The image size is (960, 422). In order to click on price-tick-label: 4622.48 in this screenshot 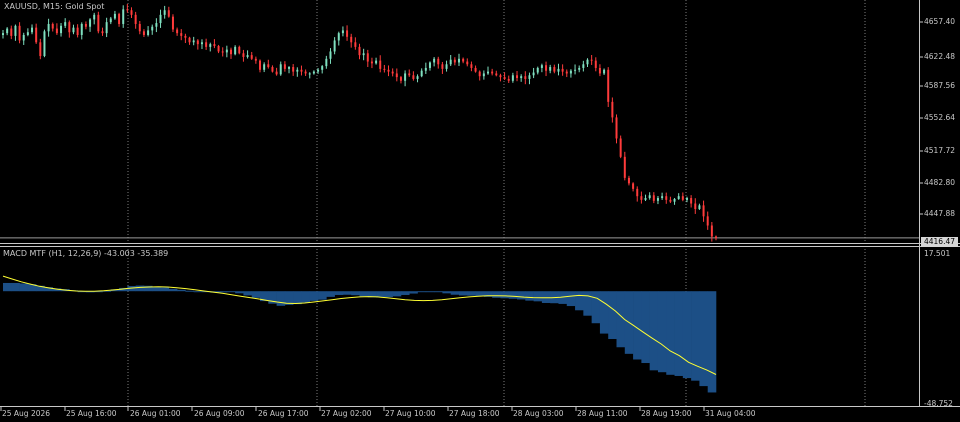, I will do `click(940, 56)`.